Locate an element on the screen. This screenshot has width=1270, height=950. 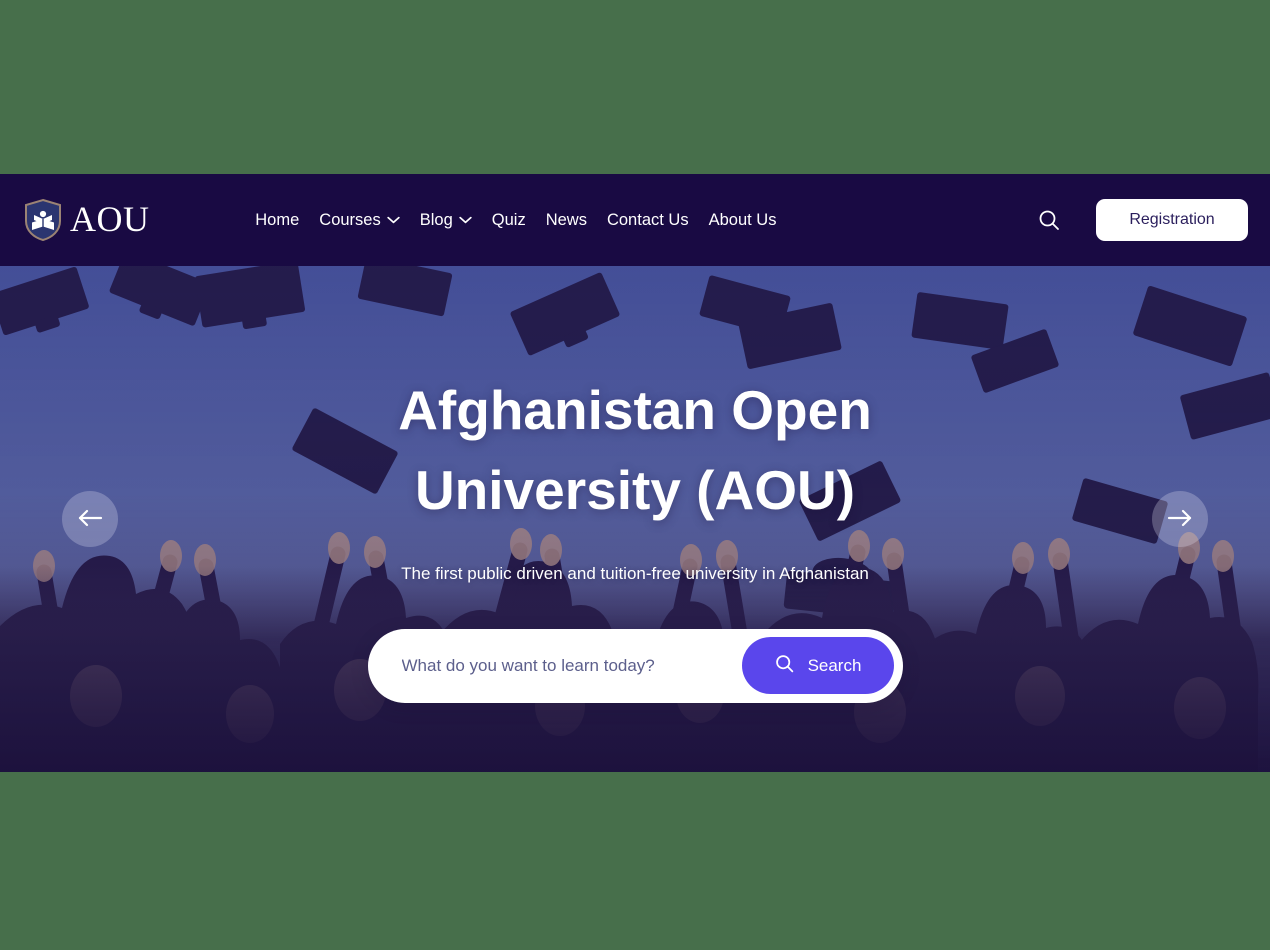
arrow-right-icon is located at coordinates (1180, 519).